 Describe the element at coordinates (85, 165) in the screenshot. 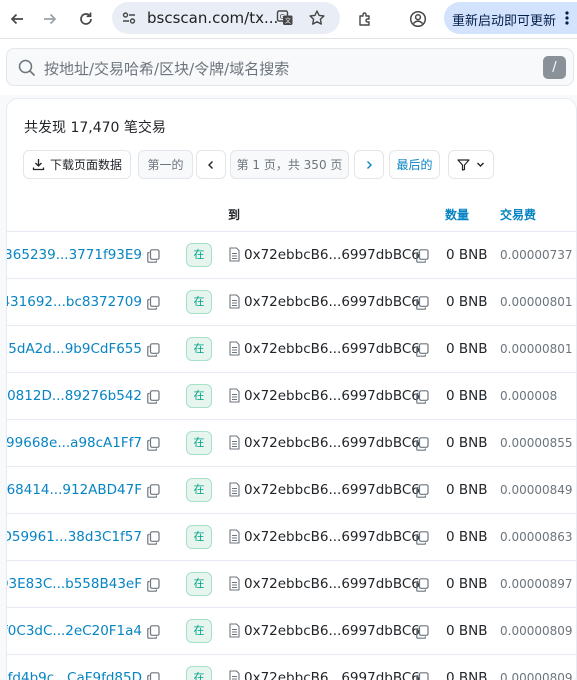

I see `download-label: 下载页面数据` at that location.